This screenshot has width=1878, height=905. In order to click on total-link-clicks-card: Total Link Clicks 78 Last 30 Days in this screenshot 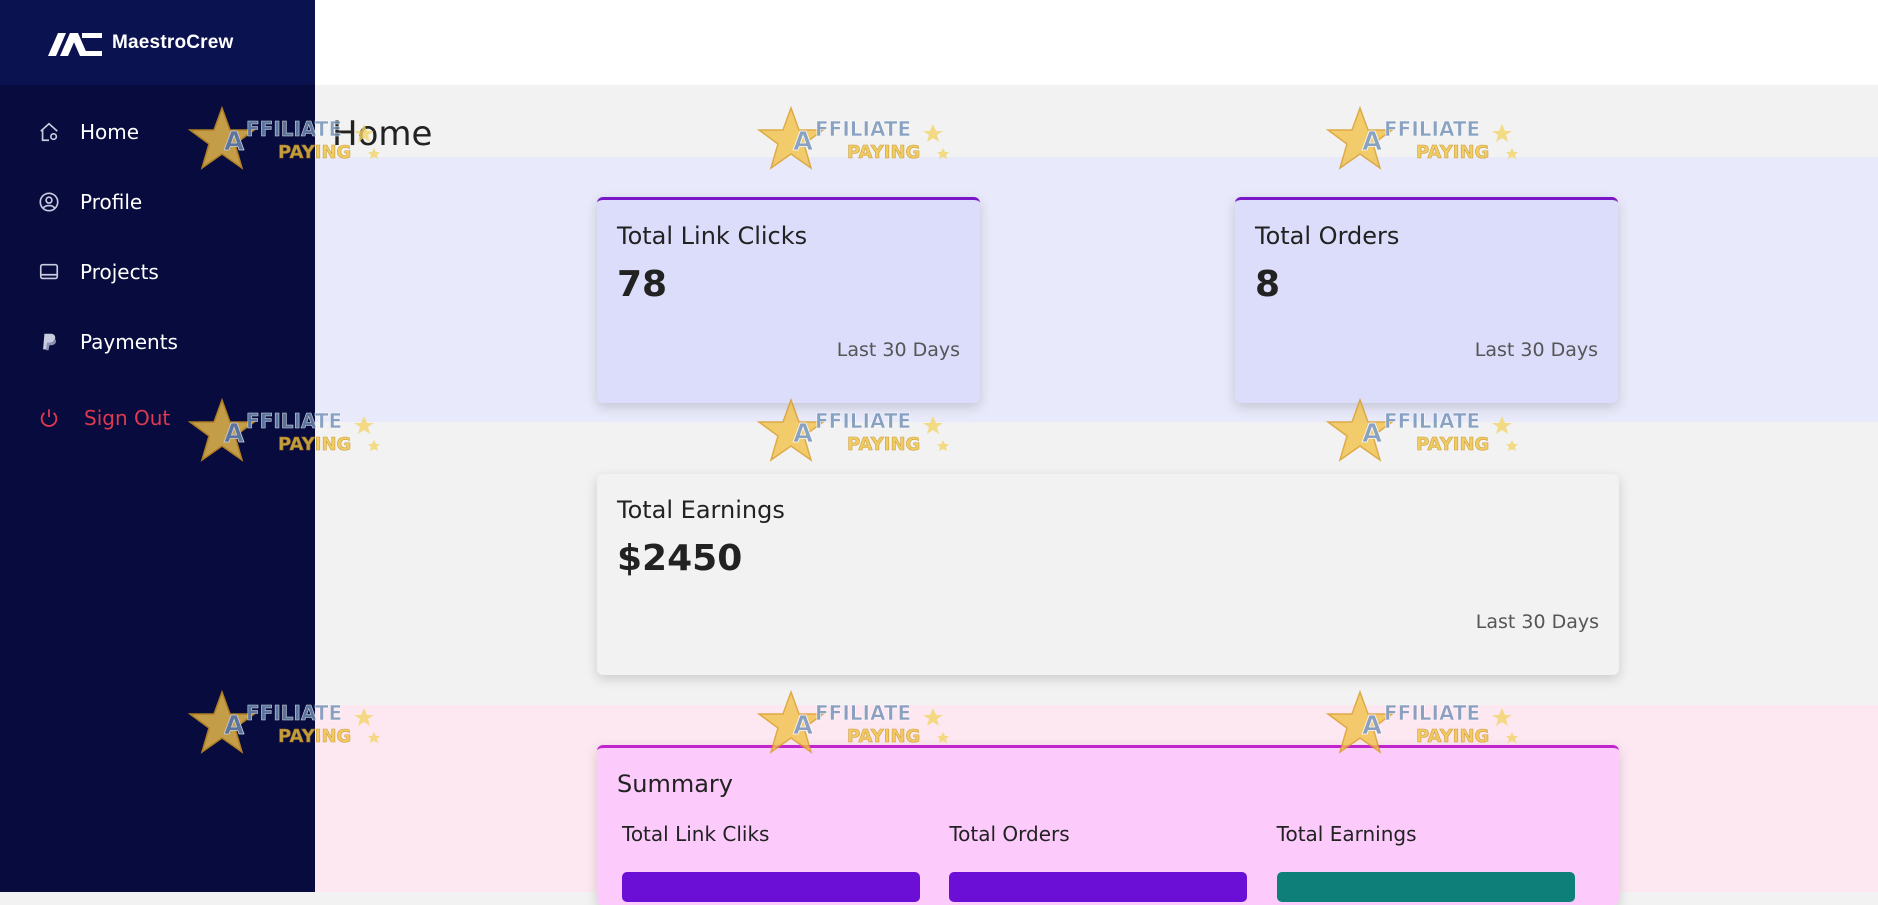, I will do `click(788, 300)`.